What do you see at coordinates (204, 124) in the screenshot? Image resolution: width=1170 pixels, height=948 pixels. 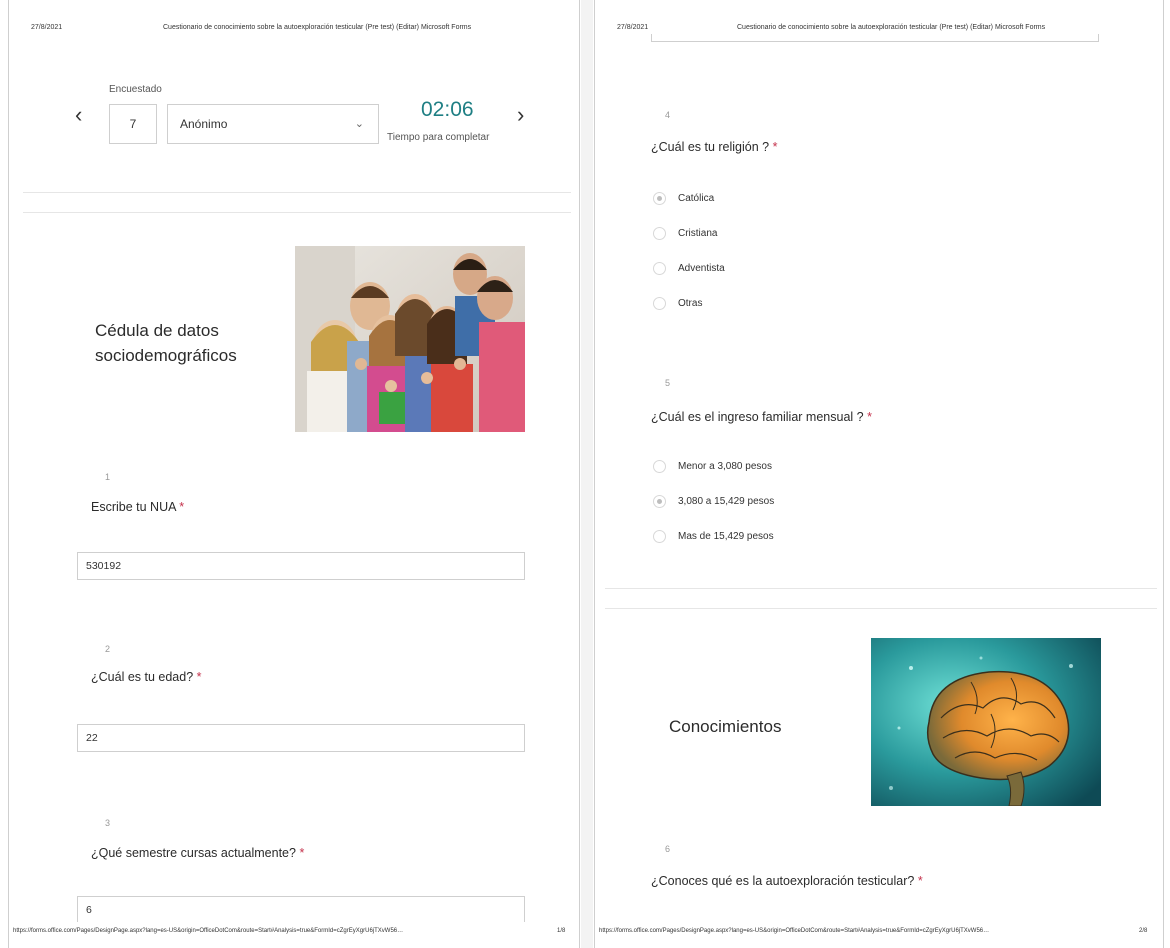 I see `respondent-name: Anónimo` at bounding box center [204, 124].